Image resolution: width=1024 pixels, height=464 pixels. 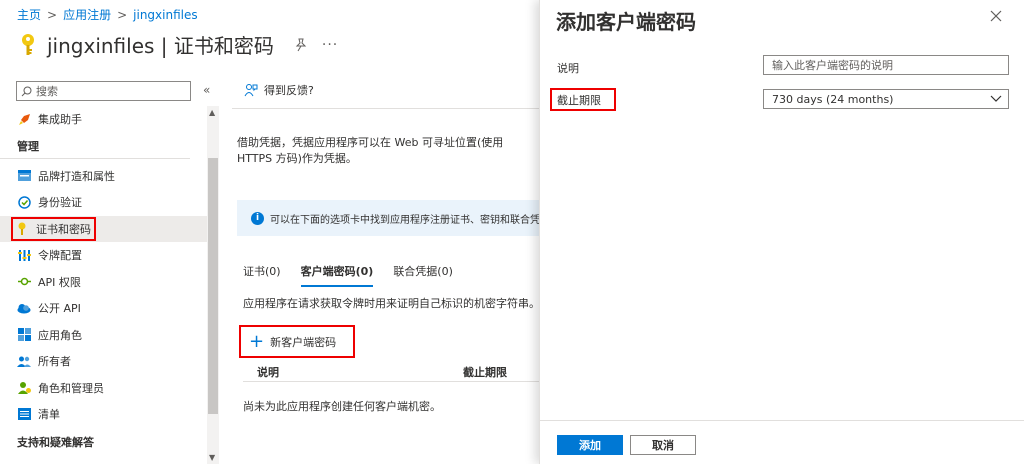 I want to click on sidebar-item-label: 品牌打造和属性, so click(x=76, y=176).